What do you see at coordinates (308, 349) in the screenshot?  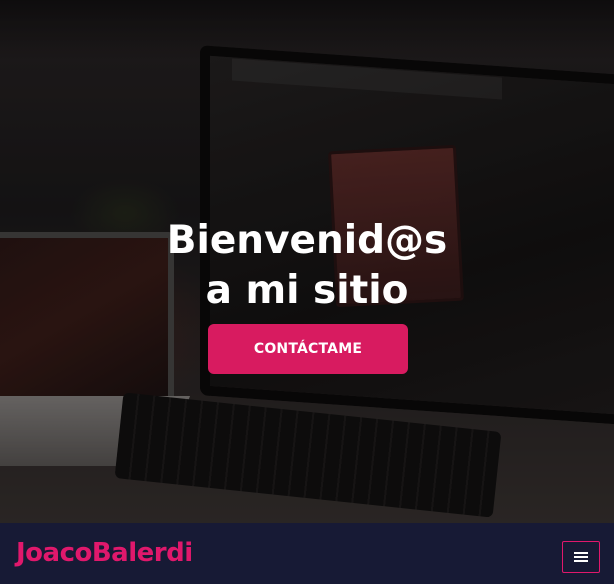 I see `contact-me-button: CONTÁCTAME` at bounding box center [308, 349].